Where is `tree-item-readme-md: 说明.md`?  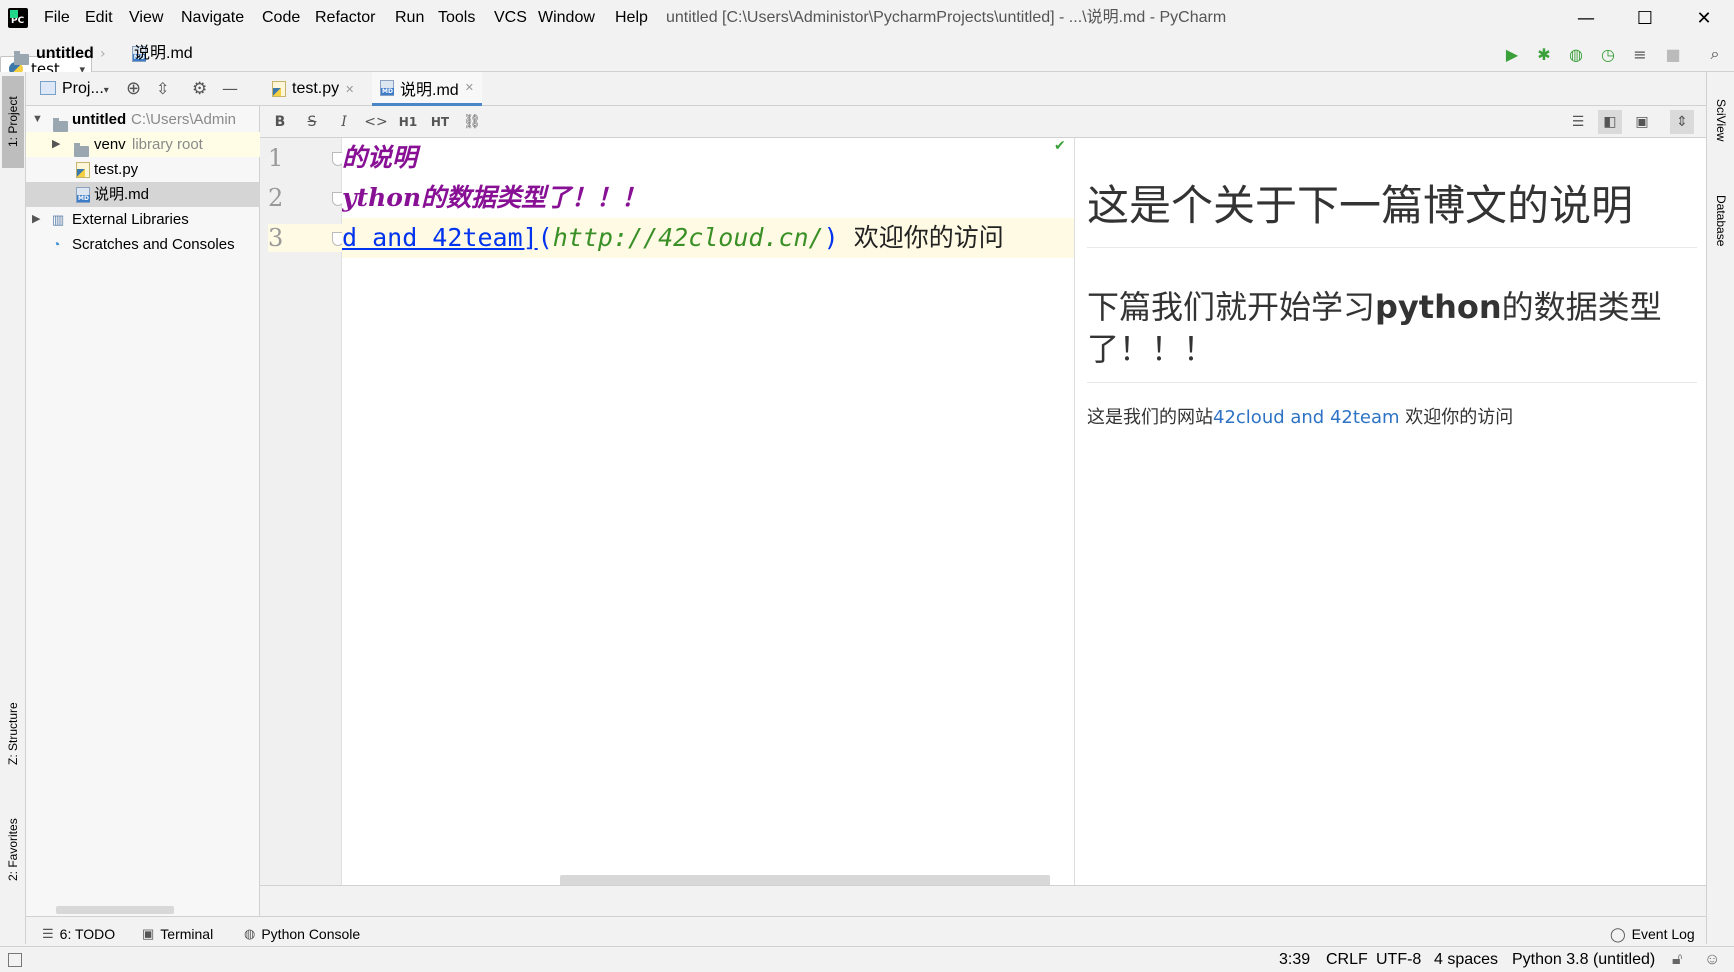
tree-item-readme-md: 说明.md is located at coordinates (143, 194).